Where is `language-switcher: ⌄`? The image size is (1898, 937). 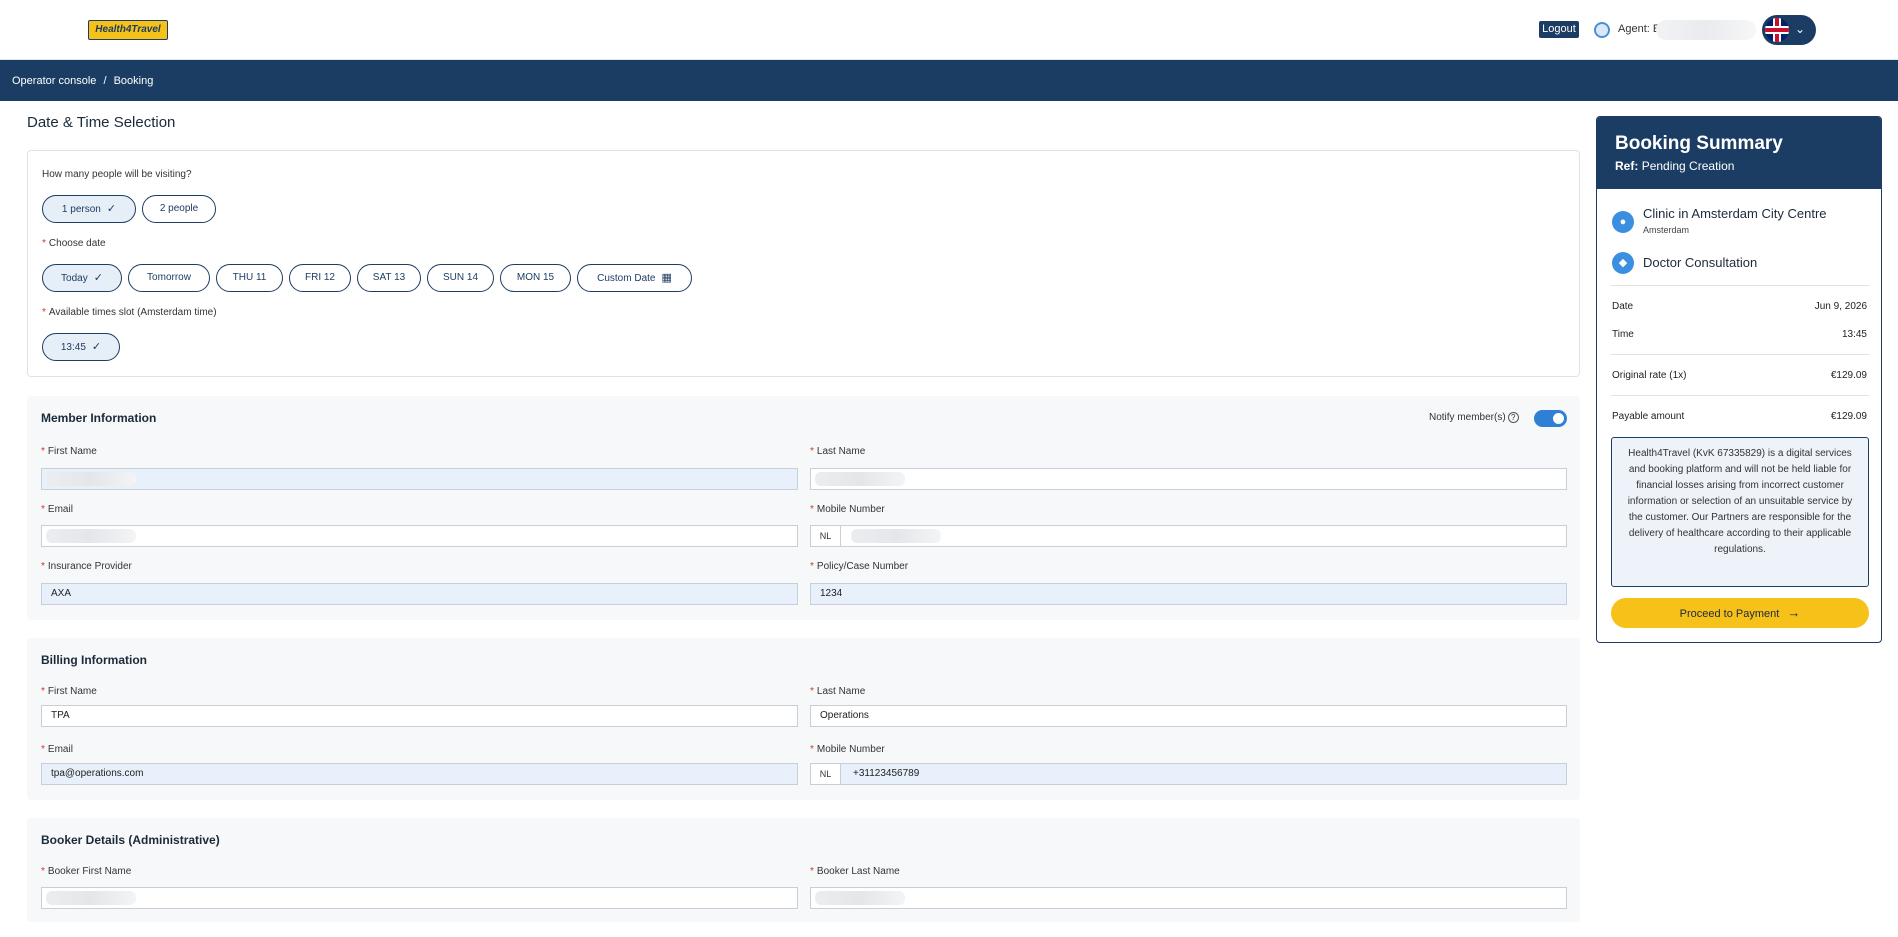 language-switcher: ⌄ is located at coordinates (1789, 30).